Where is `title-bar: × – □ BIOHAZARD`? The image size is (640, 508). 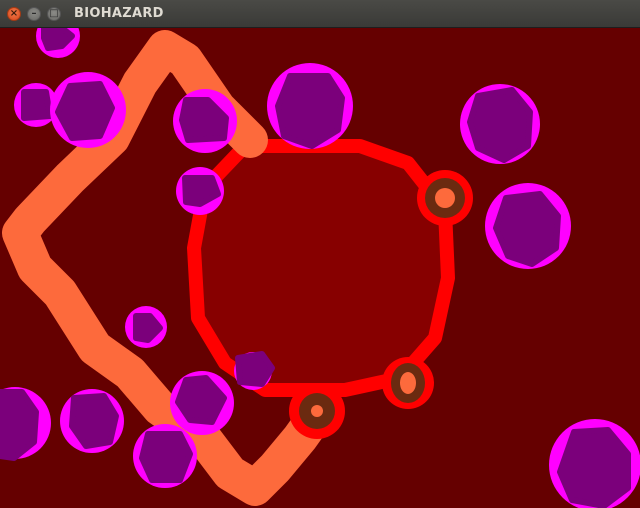 title-bar: × – □ BIOHAZARD is located at coordinates (320, 14).